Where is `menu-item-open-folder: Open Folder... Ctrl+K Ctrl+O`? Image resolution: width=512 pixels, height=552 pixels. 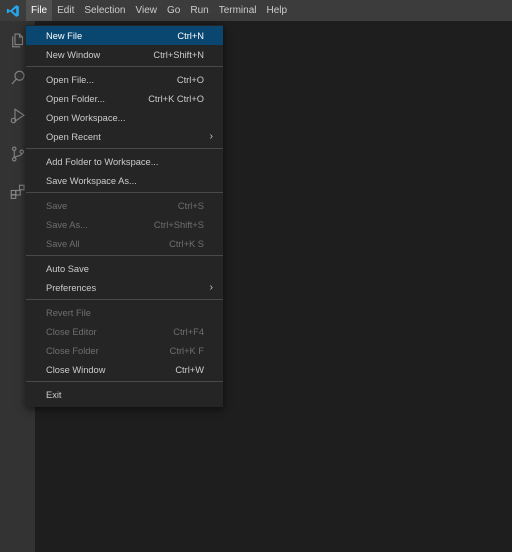 menu-item-open-folder: Open Folder... Ctrl+K Ctrl+O is located at coordinates (124, 98).